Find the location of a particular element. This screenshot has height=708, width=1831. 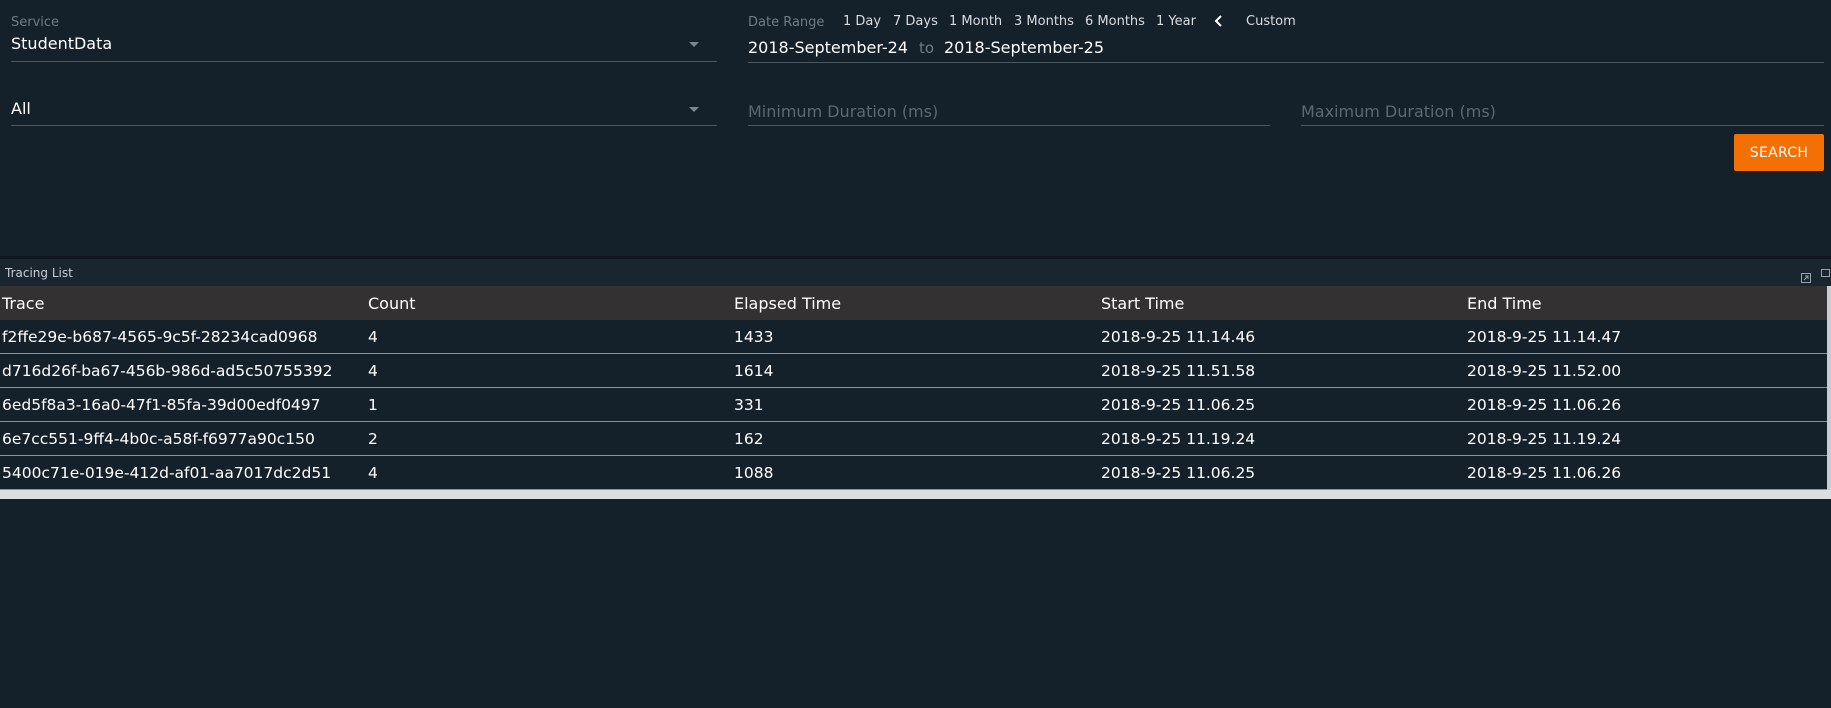

endpoint-select-value: All is located at coordinates (21, 108).